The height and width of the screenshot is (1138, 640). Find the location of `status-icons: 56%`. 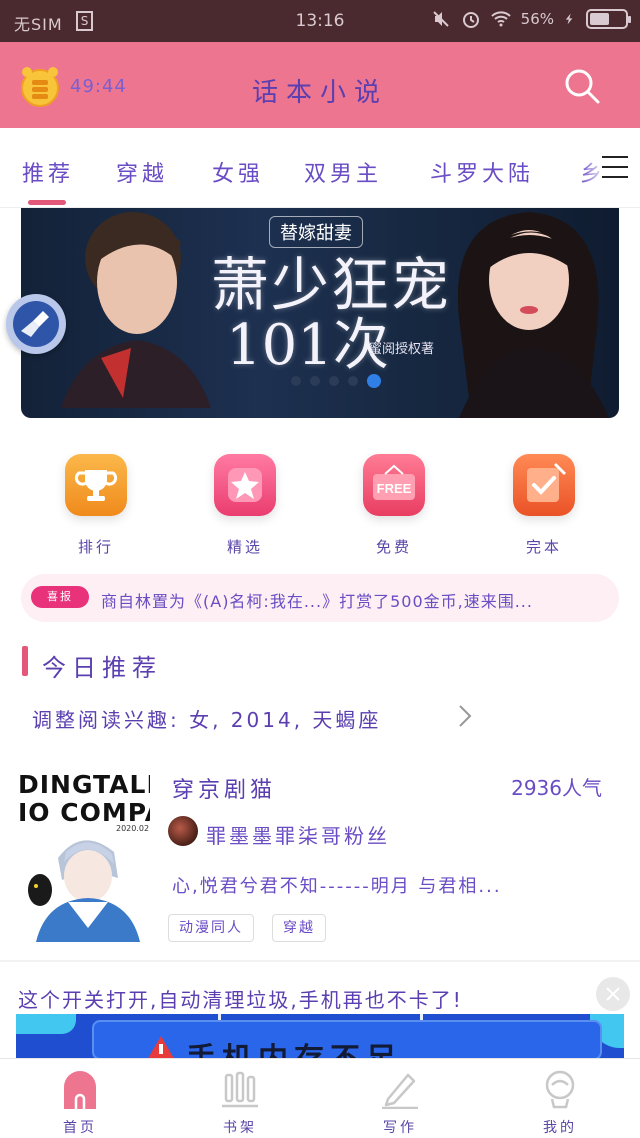

status-icons: 56% is located at coordinates (531, 19).